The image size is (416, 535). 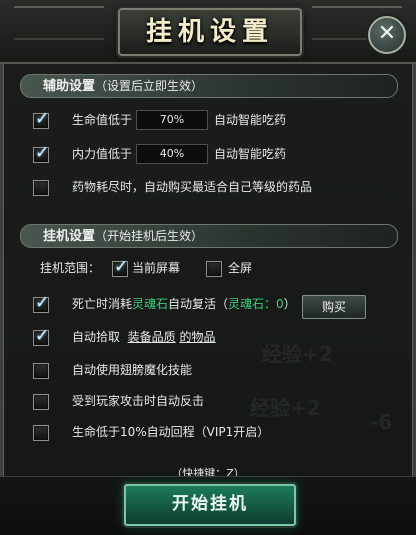 I want to click on hangup-section-header: 挂机设置（开始挂机后生效）, so click(x=209, y=236).